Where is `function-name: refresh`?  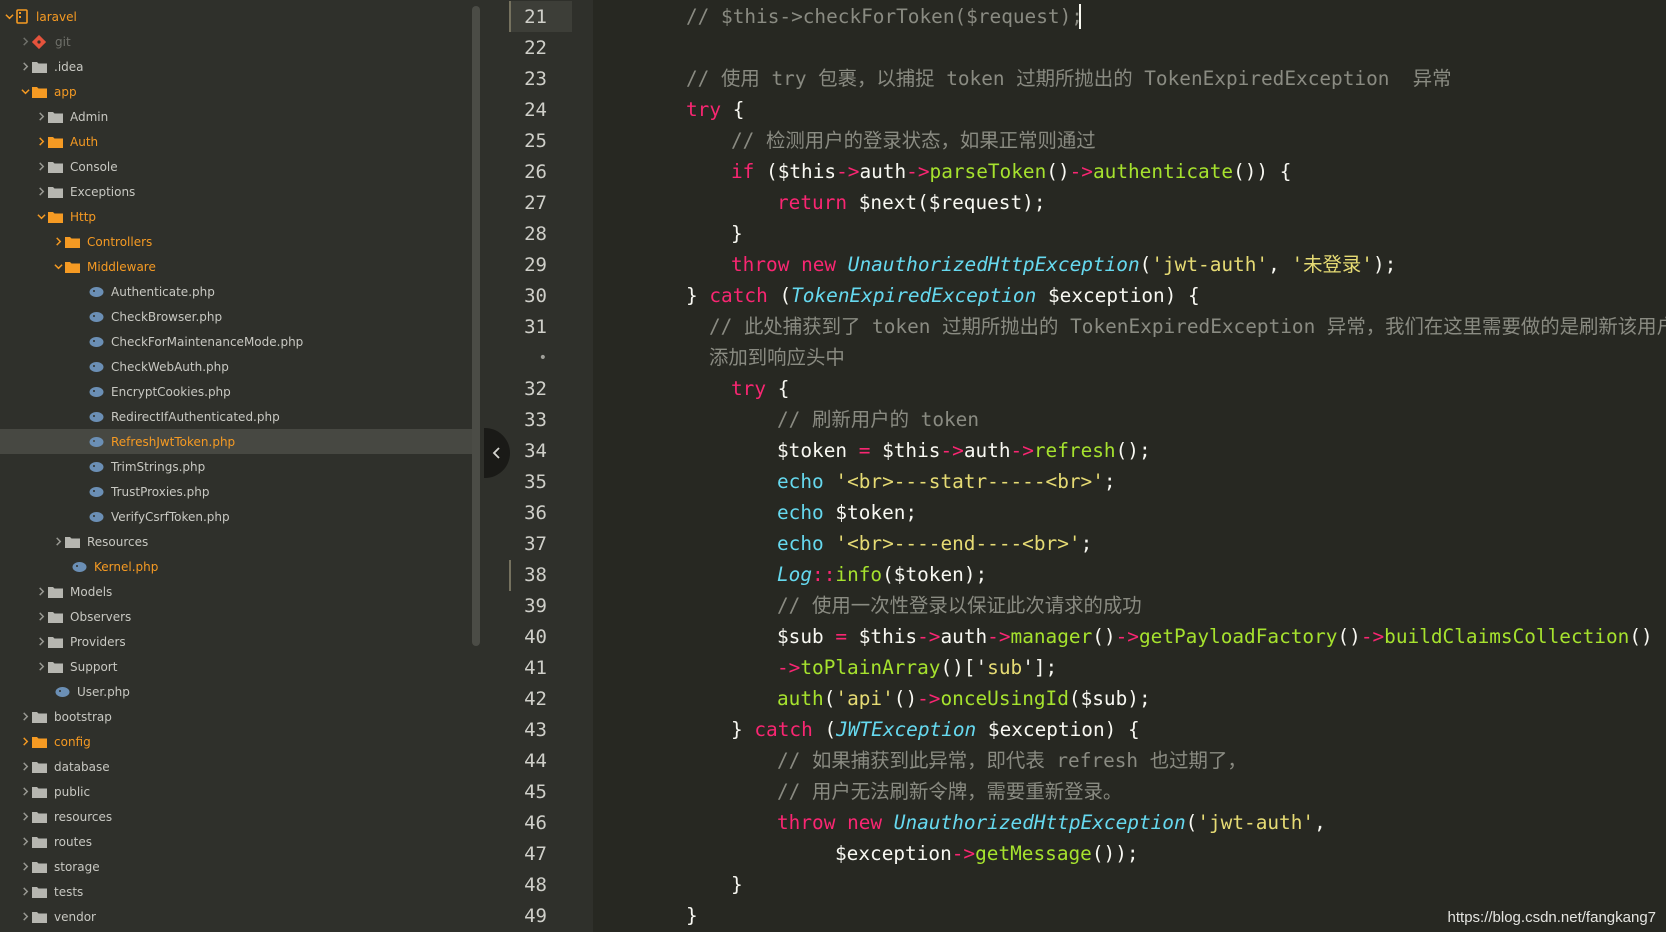 function-name: refresh is located at coordinates (1074, 450).